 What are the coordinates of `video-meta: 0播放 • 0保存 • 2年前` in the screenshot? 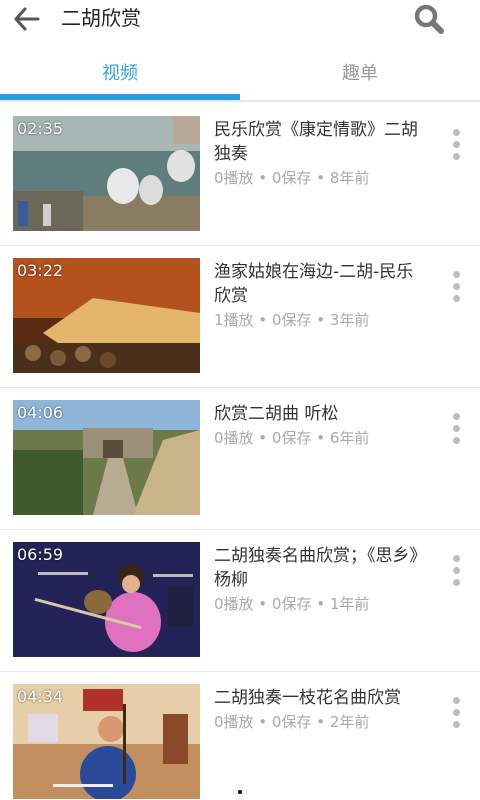 It's located at (292, 722).